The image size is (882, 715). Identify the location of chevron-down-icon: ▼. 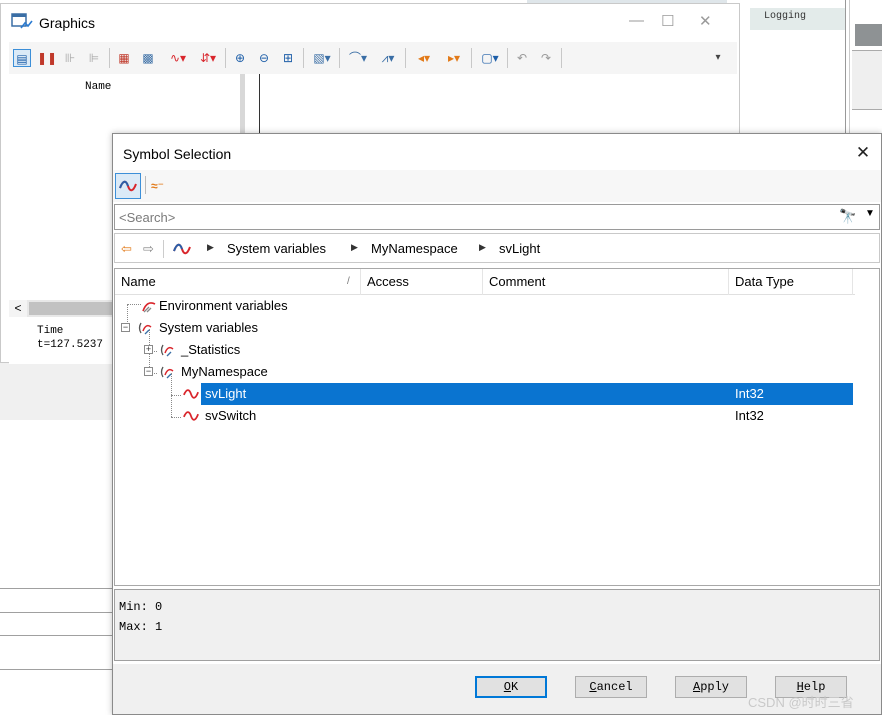
(870, 213).